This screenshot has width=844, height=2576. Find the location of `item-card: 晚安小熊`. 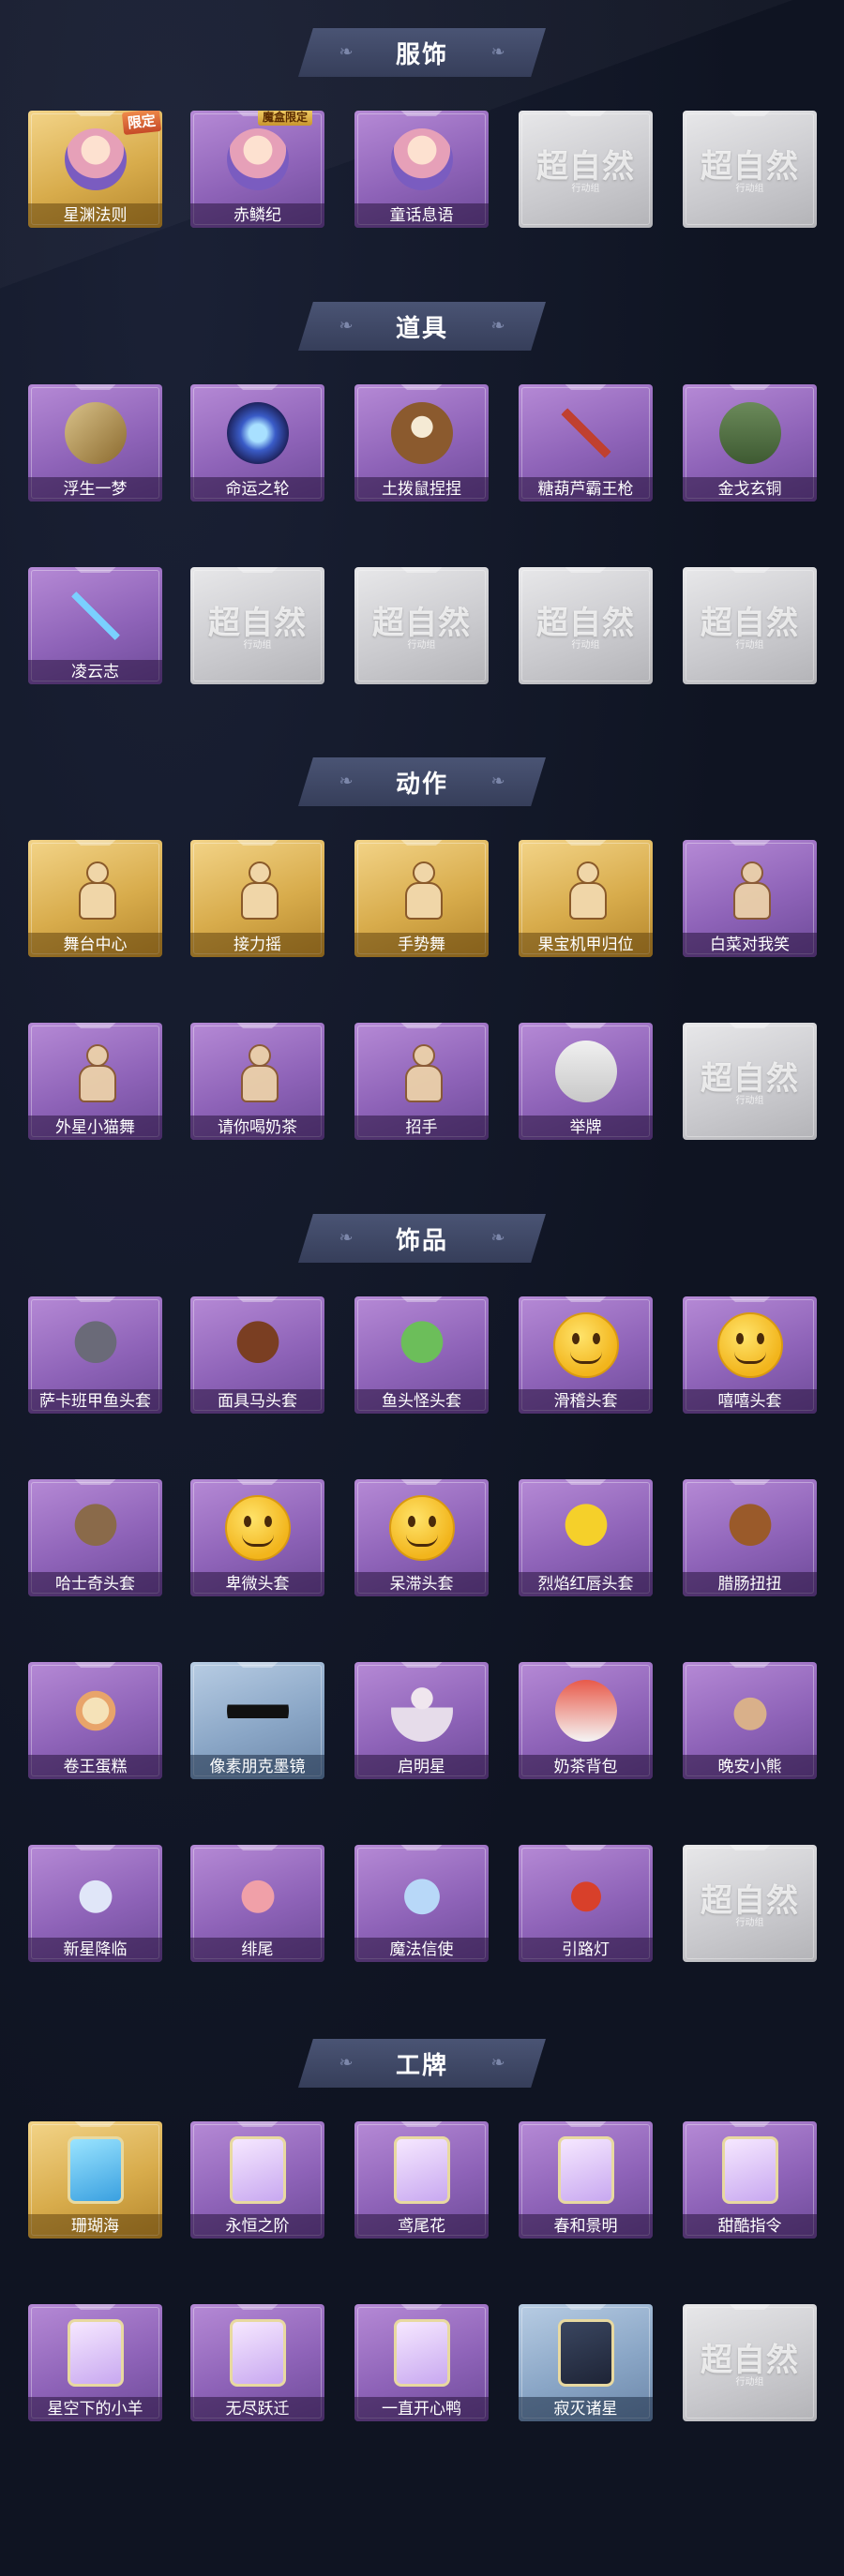

item-card: 晚安小熊 is located at coordinates (750, 1721).